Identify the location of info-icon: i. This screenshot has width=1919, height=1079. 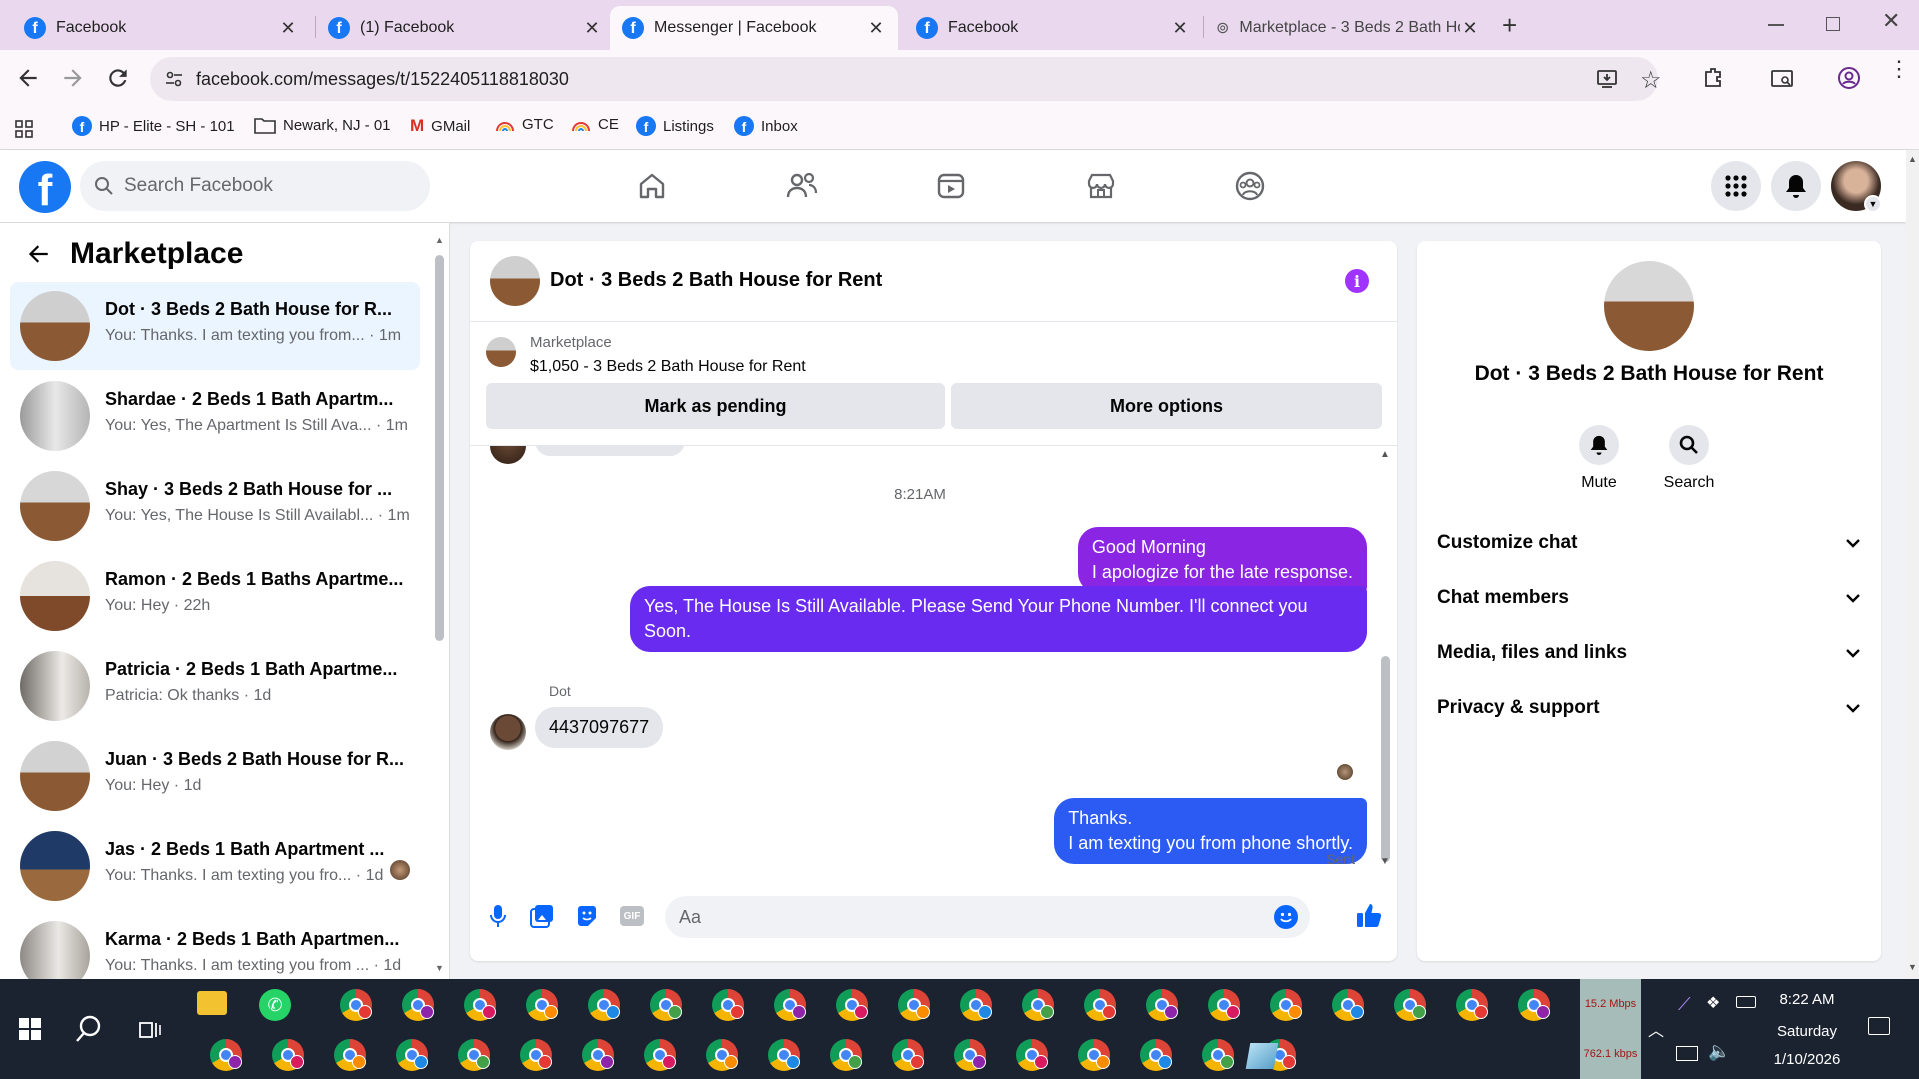
(1357, 281).